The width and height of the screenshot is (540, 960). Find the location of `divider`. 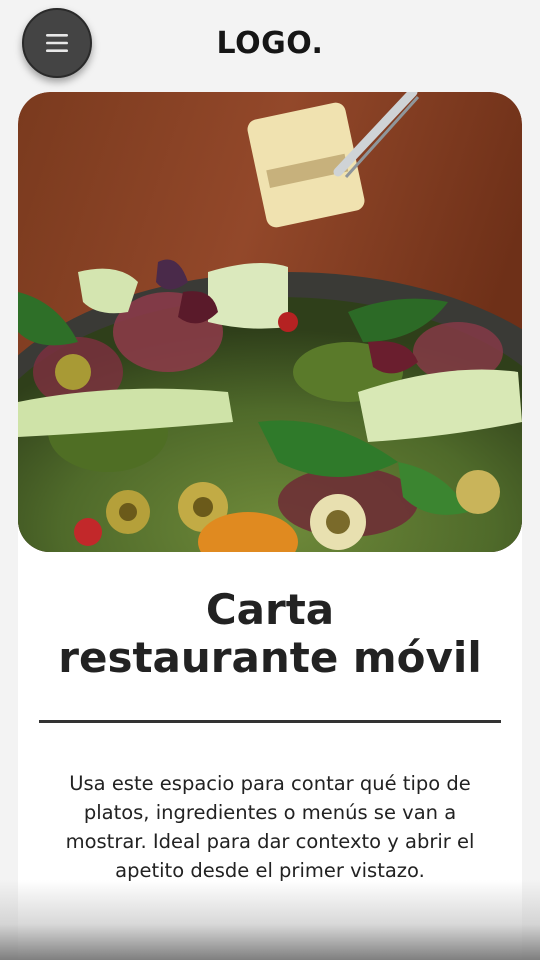

divider is located at coordinates (270, 721).